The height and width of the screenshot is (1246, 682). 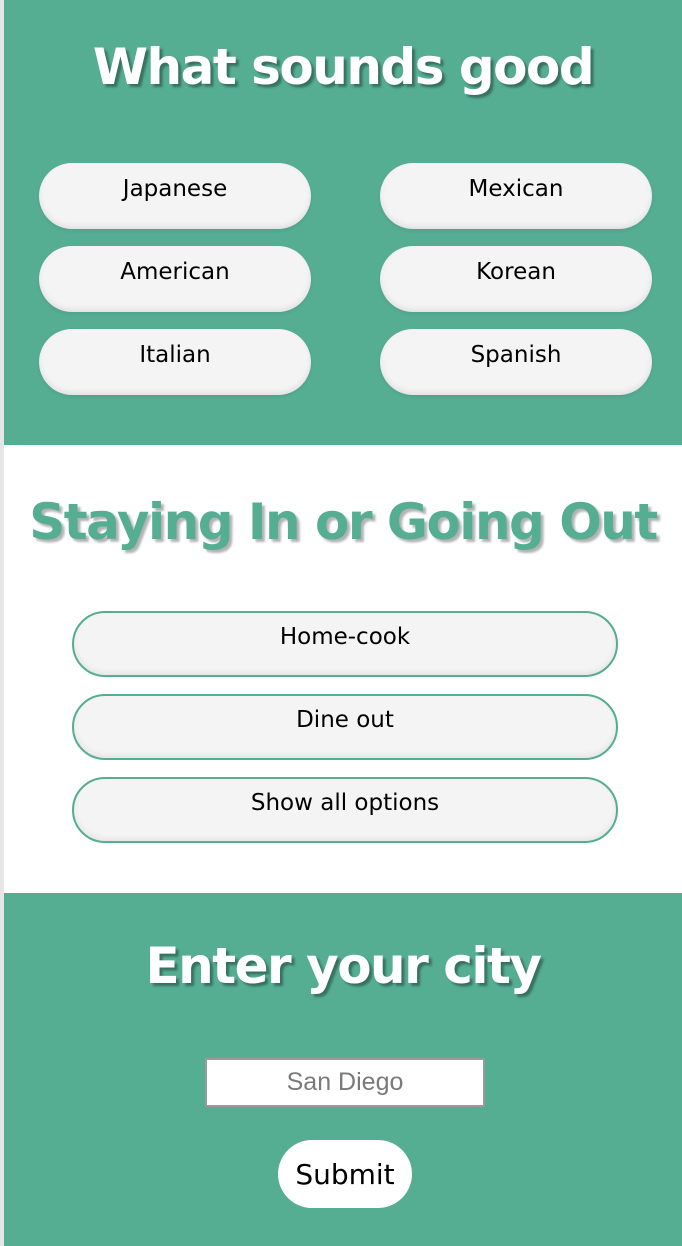 I want to click on cuisine-section-title: What sounds good, so click(x=343, y=67).